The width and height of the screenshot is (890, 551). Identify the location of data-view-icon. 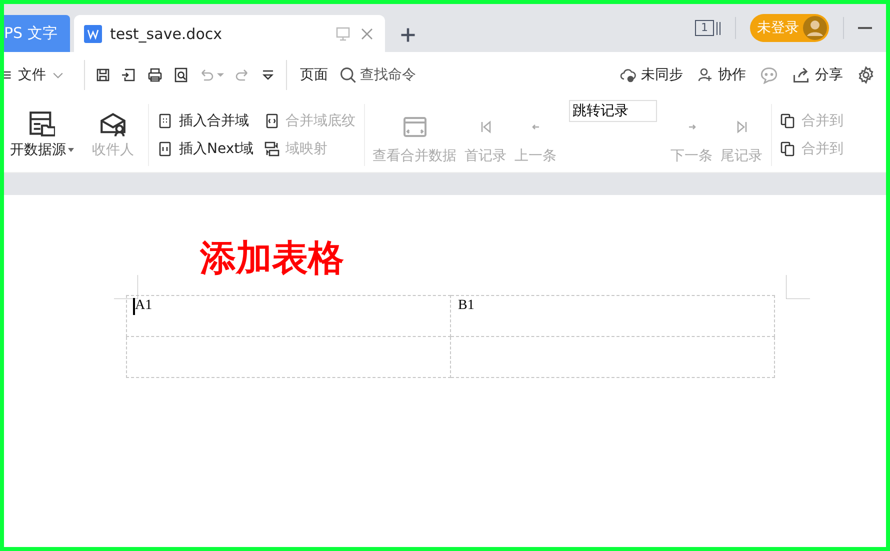
(414, 127).